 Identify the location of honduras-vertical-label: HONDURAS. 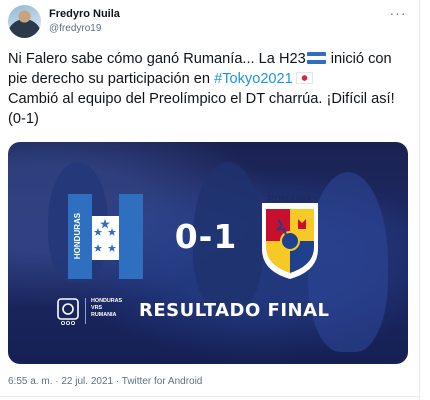
(77, 235).